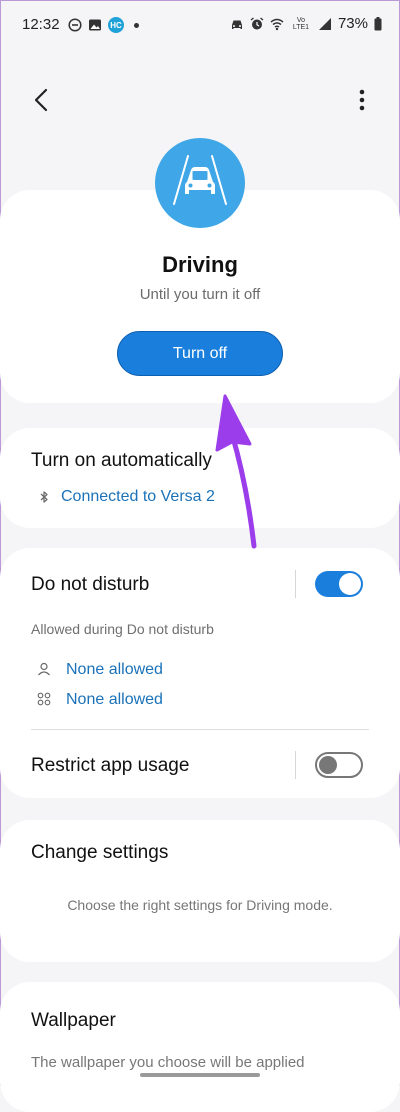 Image resolution: width=400 pixels, height=1112 pixels. What do you see at coordinates (257, 22) in the screenshot?
I see `alarm-icon` at bounding box center [257, 22].